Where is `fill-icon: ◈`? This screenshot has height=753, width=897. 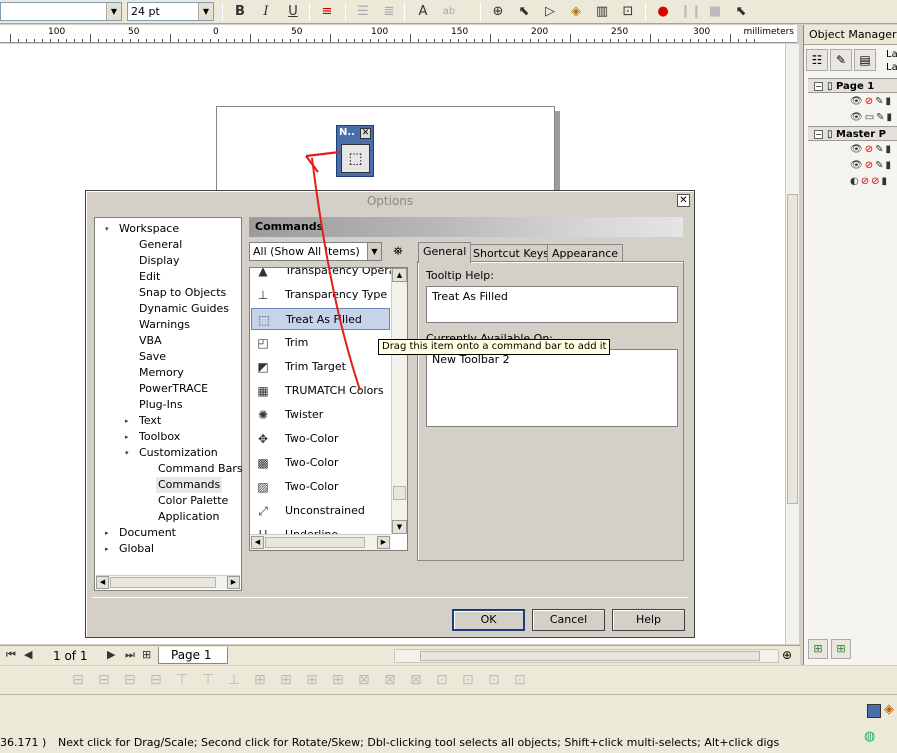
fill-icon: ◈ is located at coordinates (889, 709).